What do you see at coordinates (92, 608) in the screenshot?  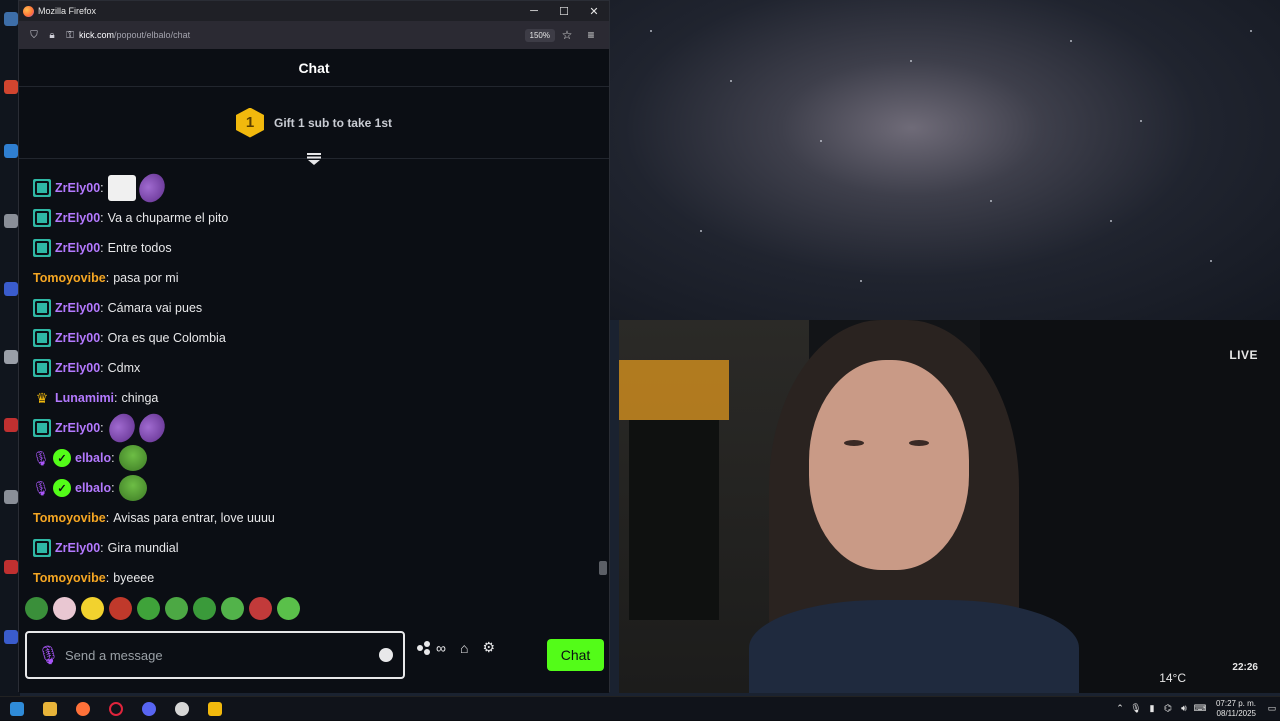 I see `emote-yellow-face-icon` at bounding box center [92, 608].